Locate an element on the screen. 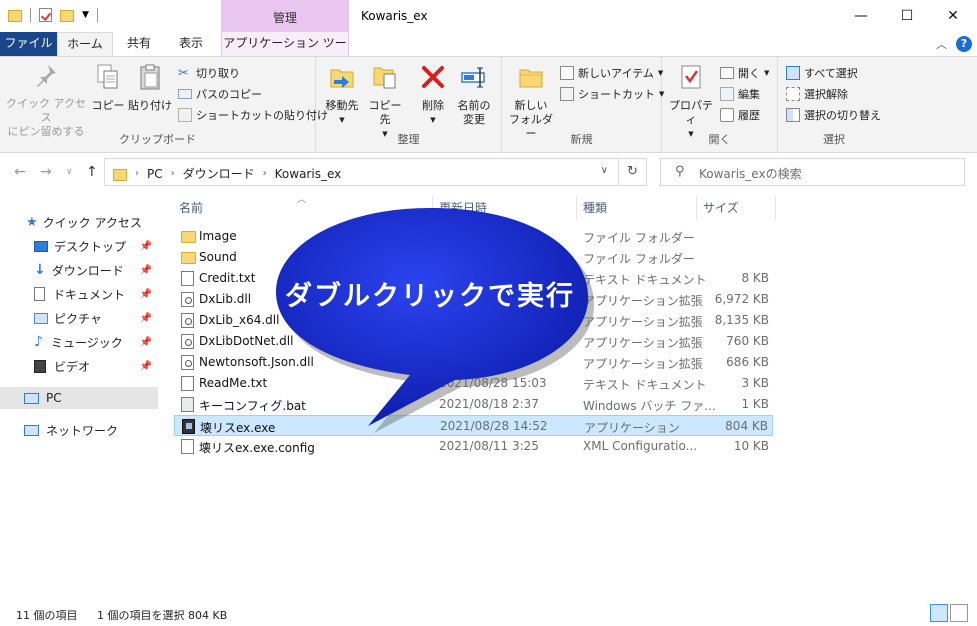 The width and height of the screenshot is (977, 626). file-row: Sound ファイル フォルダー is located at coordinates (473, 257).